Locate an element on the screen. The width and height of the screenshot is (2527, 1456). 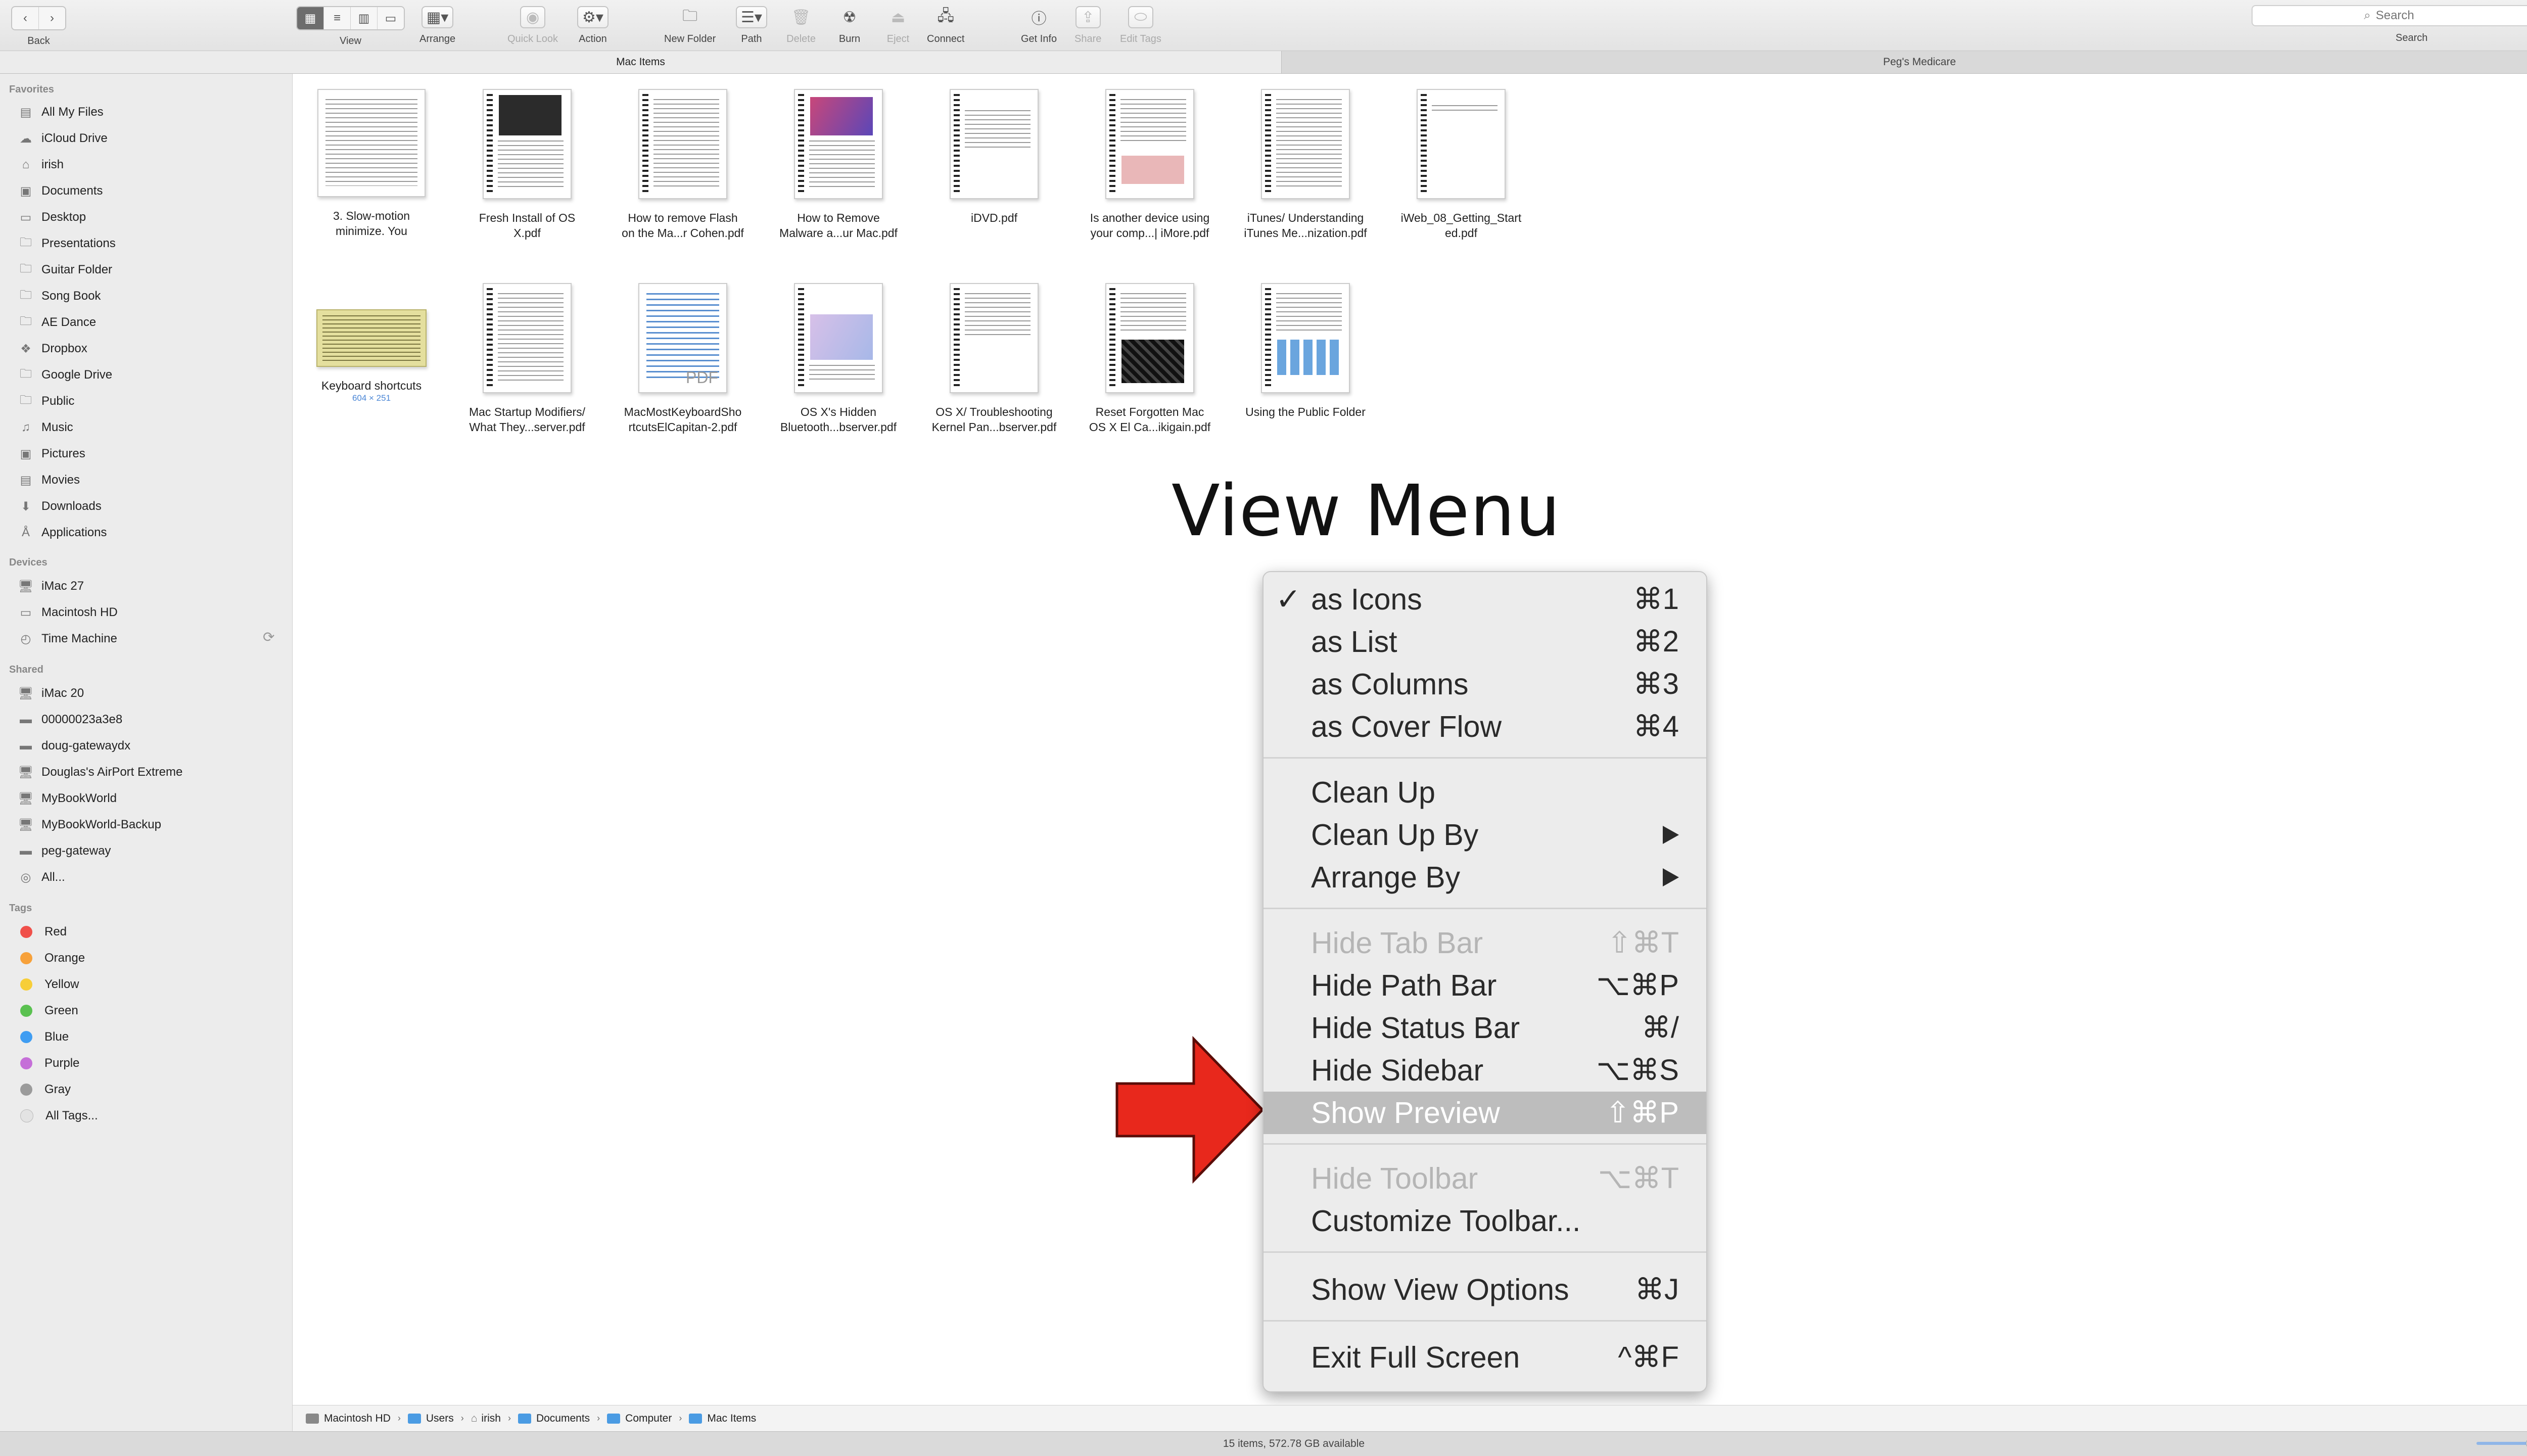
path-button: ☰▾ Path is located at coordinates (751, 25).